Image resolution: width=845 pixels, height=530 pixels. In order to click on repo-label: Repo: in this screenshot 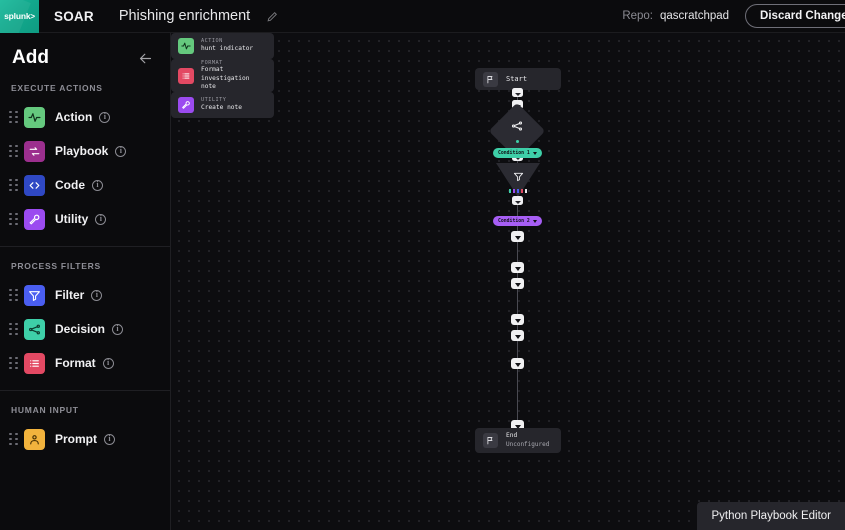, I will do `click(637, 16)`.